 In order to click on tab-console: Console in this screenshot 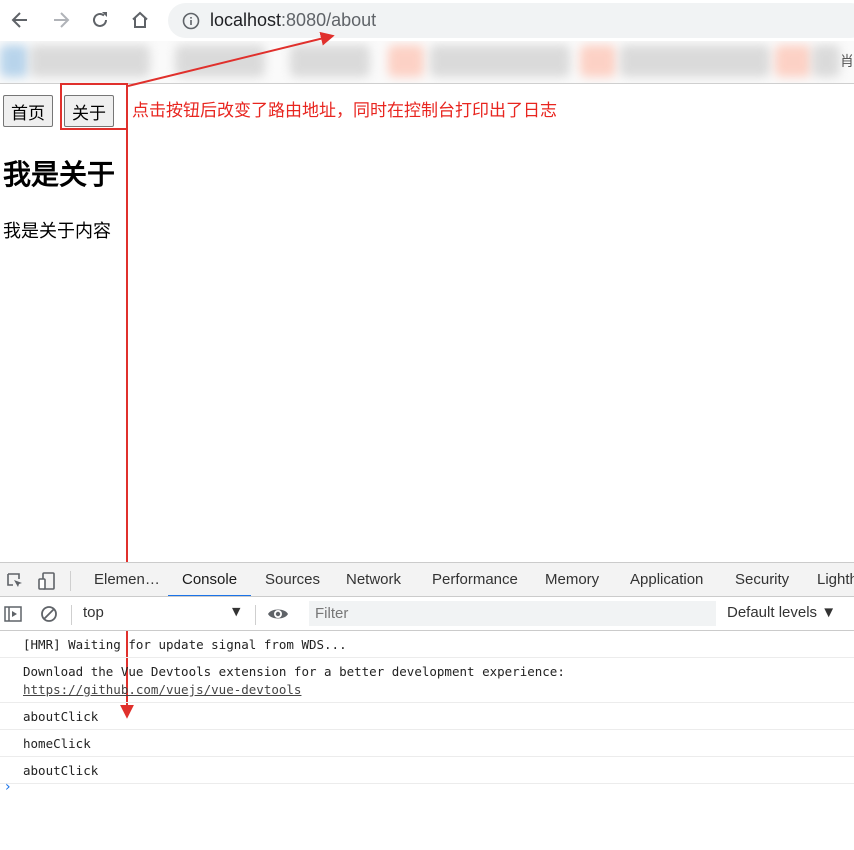, I will do `click(209, 579)`.